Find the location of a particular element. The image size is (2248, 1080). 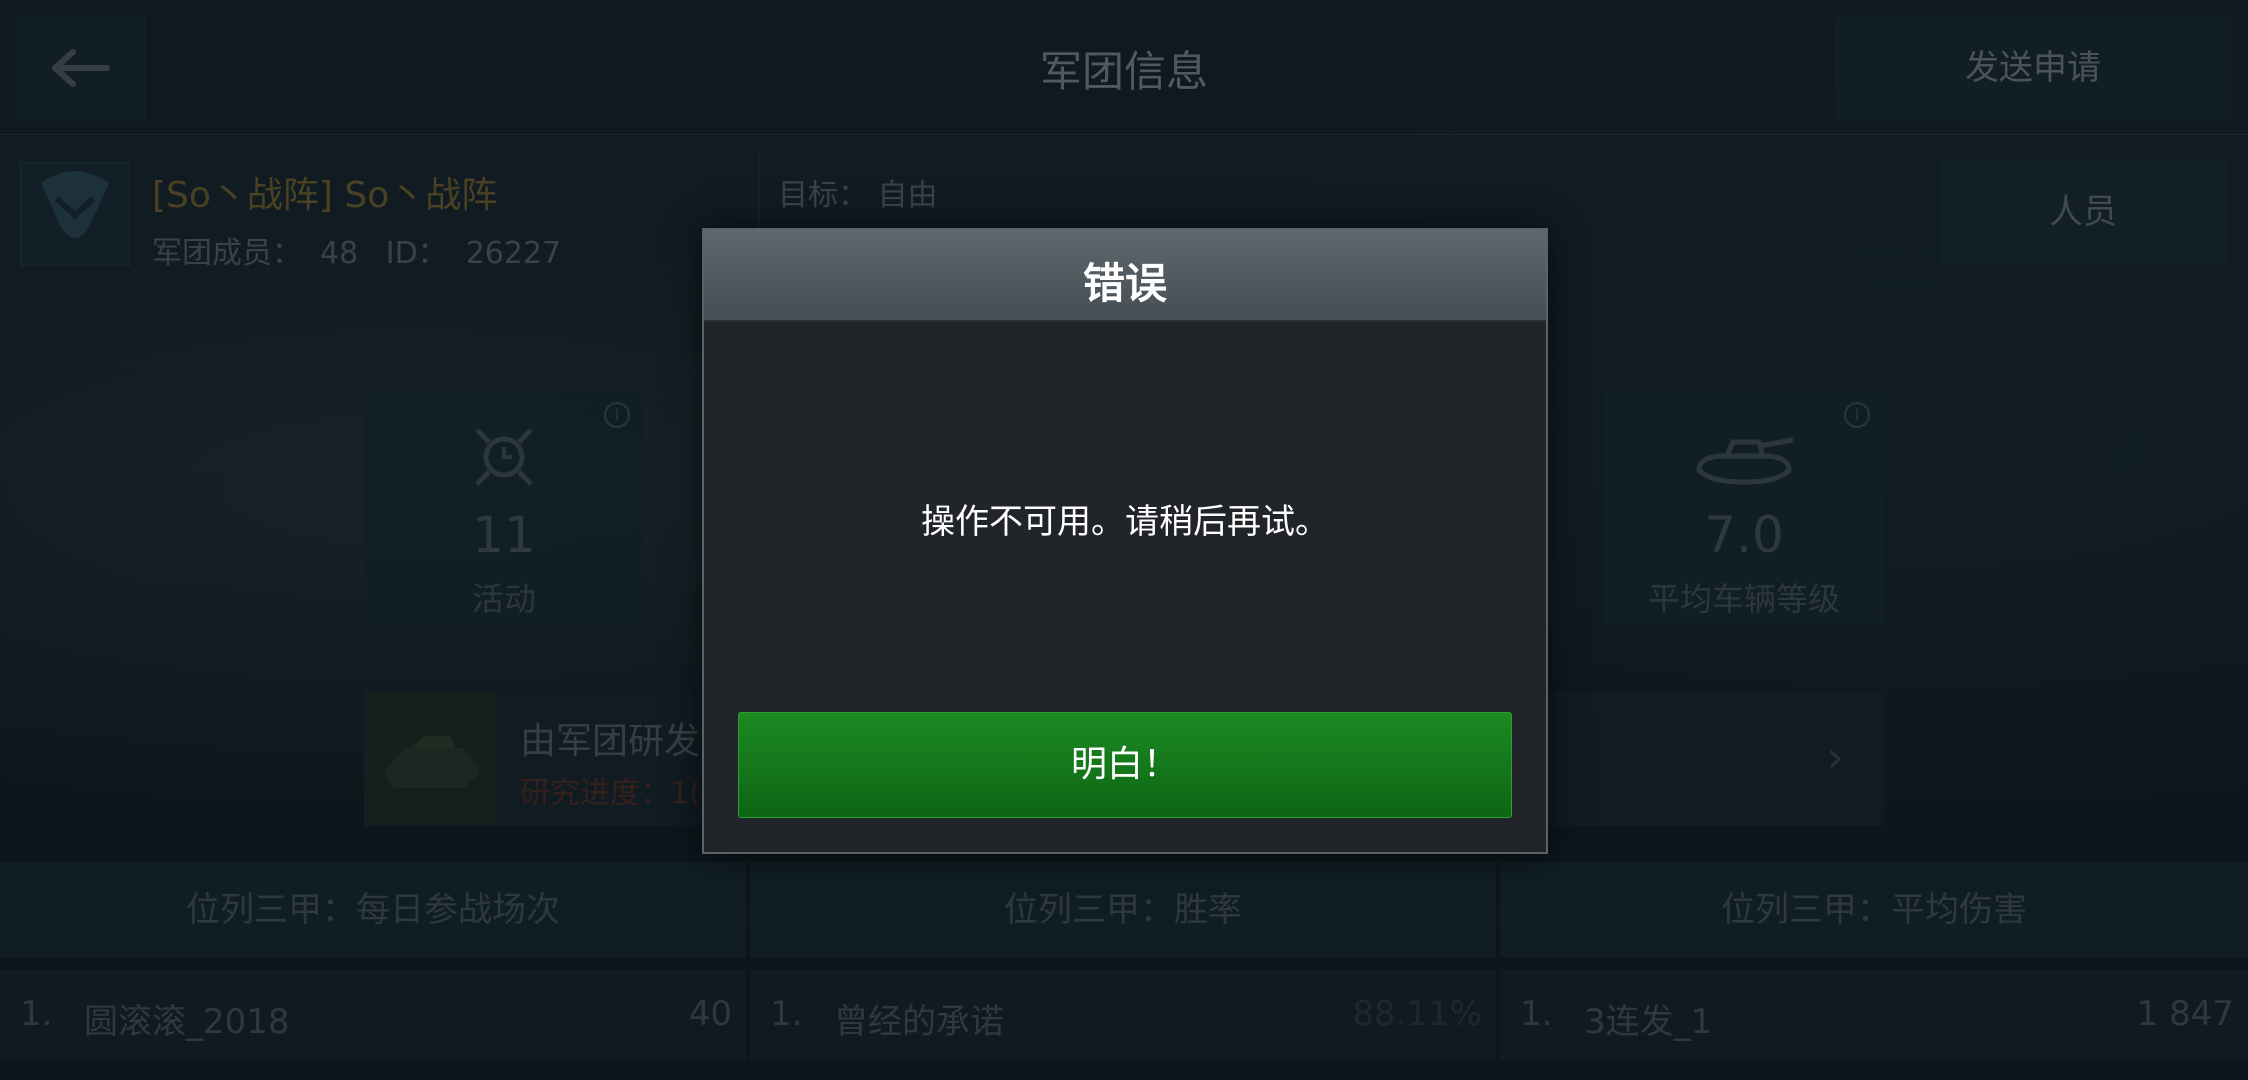

dialog-title: 错误 is located at coordinates (1124, 283).